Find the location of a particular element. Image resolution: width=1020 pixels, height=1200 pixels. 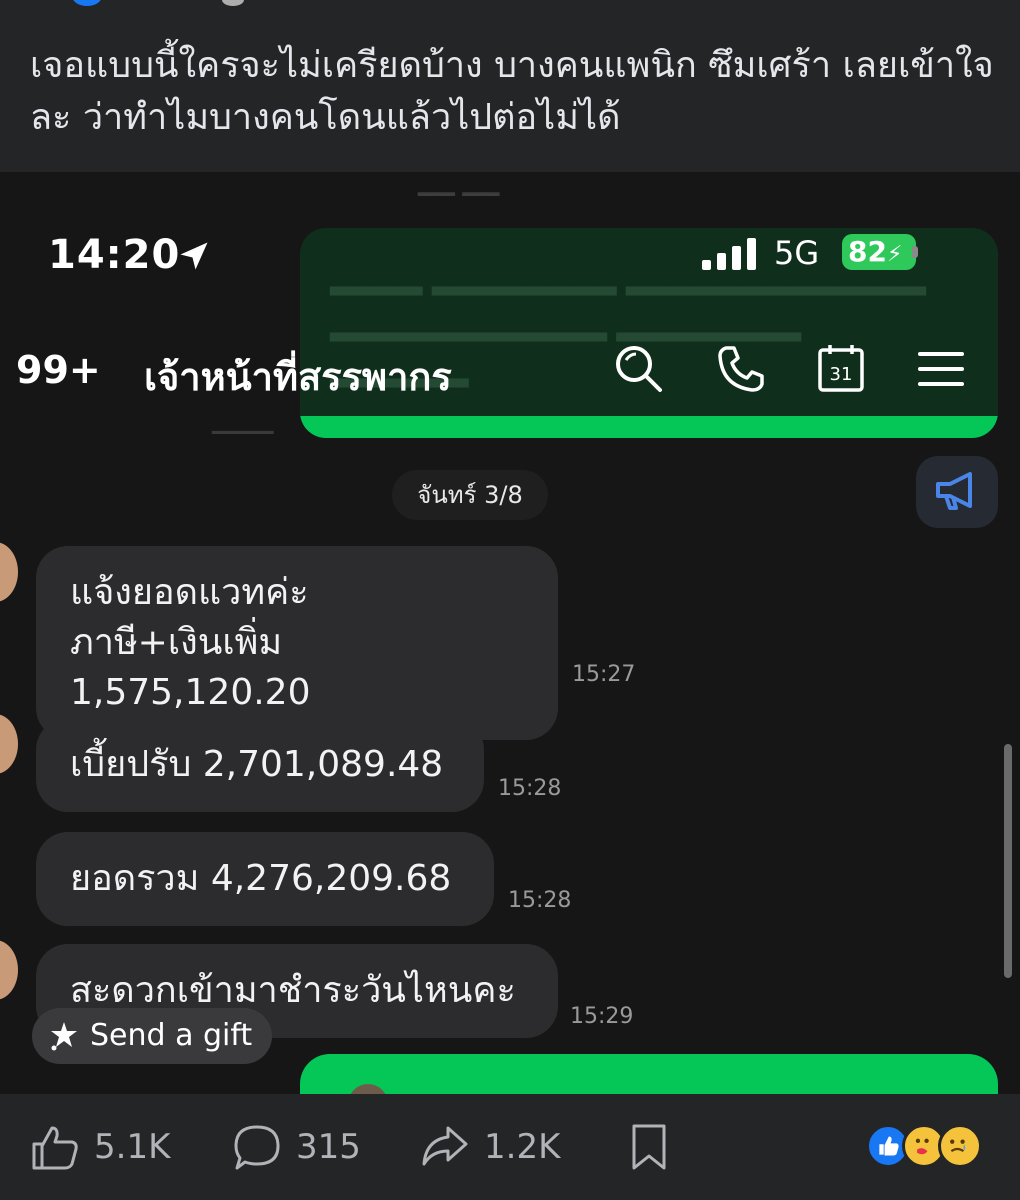

comment-icon is located at coordinates (257, 1147).